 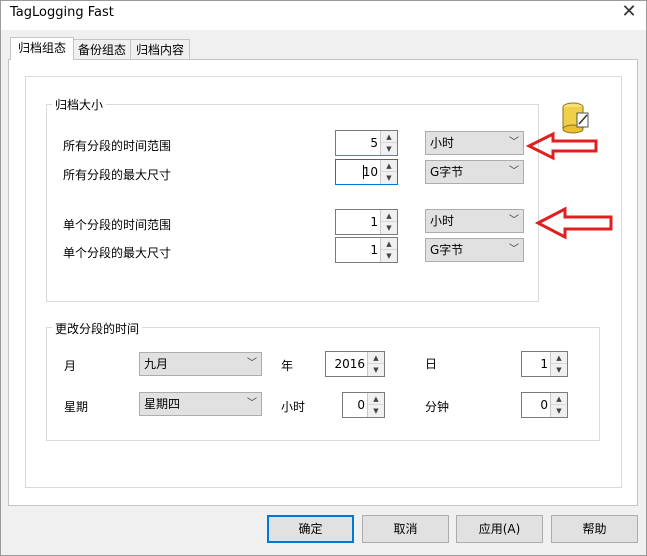 What do you see at coordinates (370, 172) in the screenshot?
I see `all-max-size-value: 10` at bounding box center [370, 172].